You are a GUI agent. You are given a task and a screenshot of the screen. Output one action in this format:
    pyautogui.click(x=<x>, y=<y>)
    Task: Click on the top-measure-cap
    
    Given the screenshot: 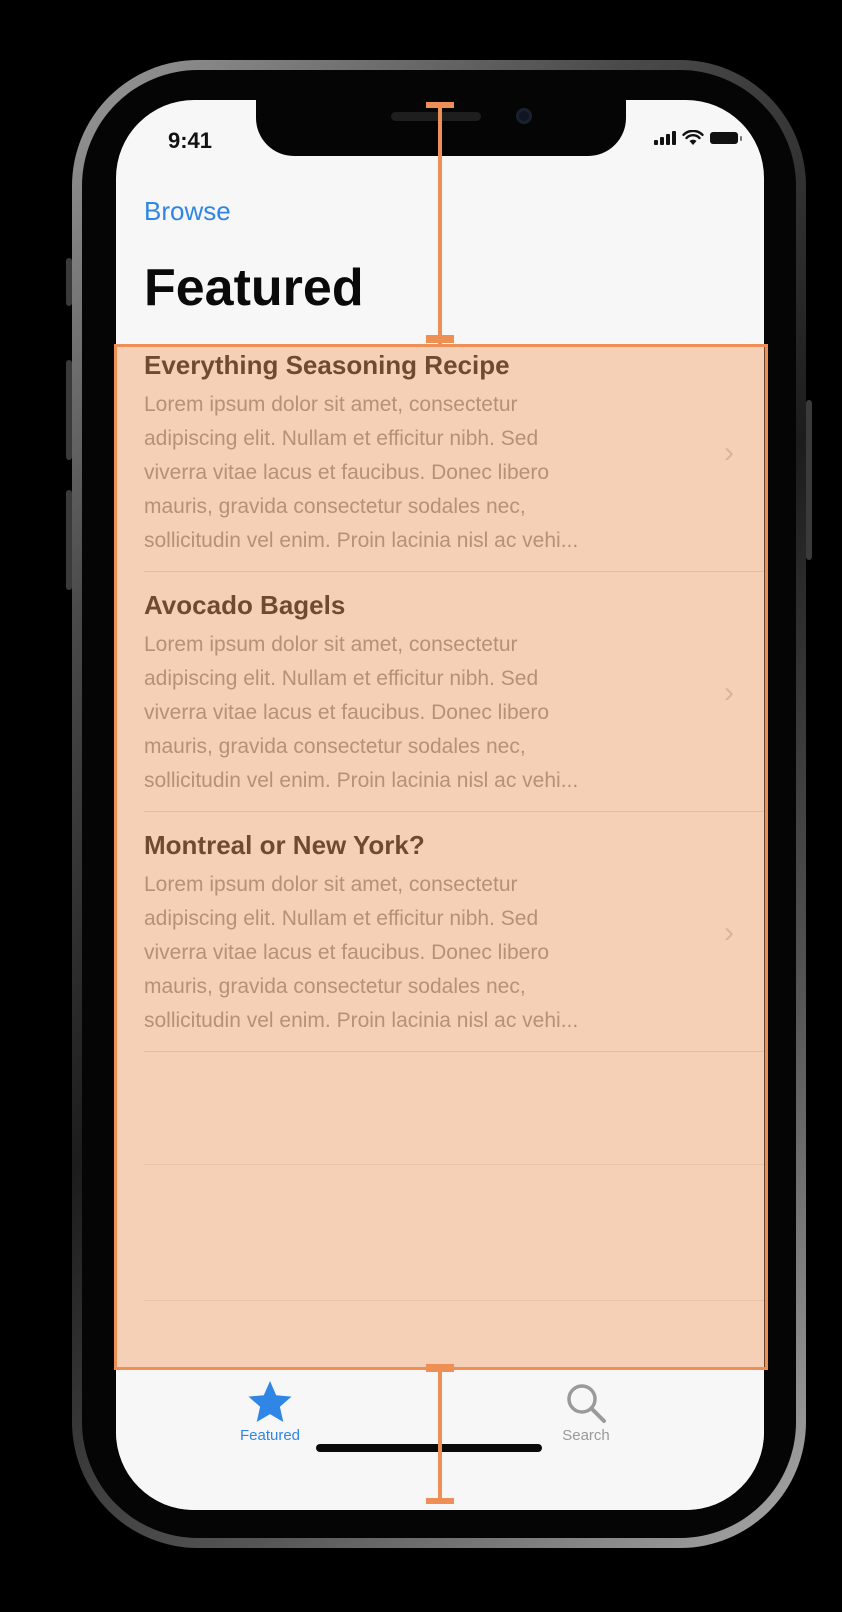 What is the action you would take?
    pyautogui.click(x=440, y=105)
    